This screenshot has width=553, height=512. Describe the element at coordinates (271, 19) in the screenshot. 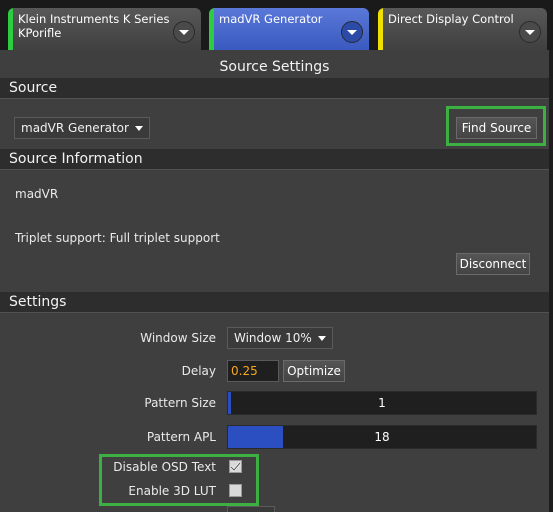

I see `tab-label: madVR Generator` at that location.